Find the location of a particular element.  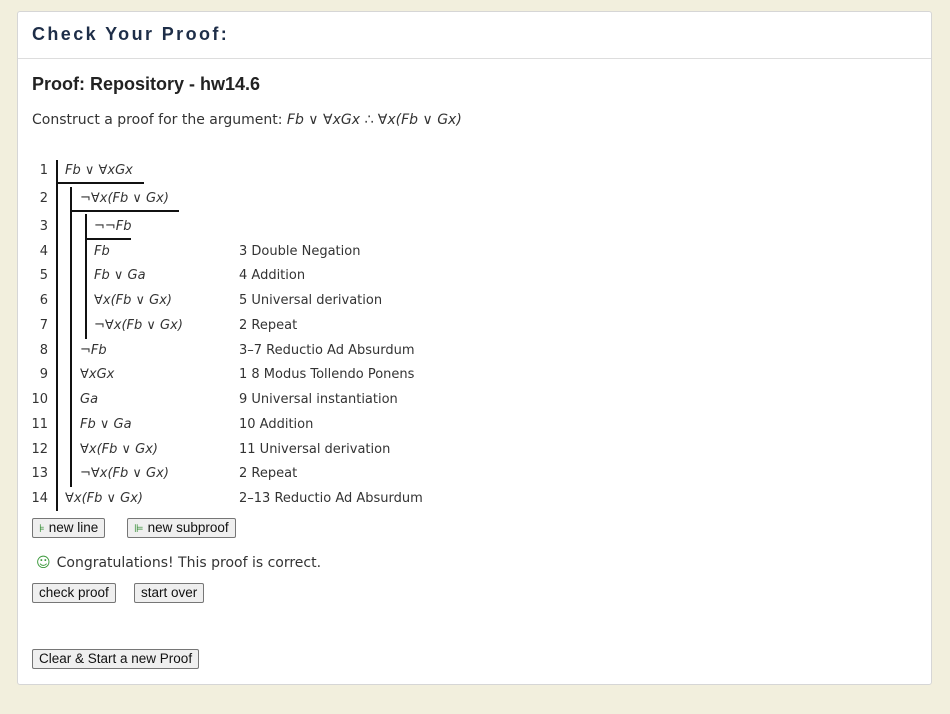

justification: 4 Addition is located at coordinates (272, 275).